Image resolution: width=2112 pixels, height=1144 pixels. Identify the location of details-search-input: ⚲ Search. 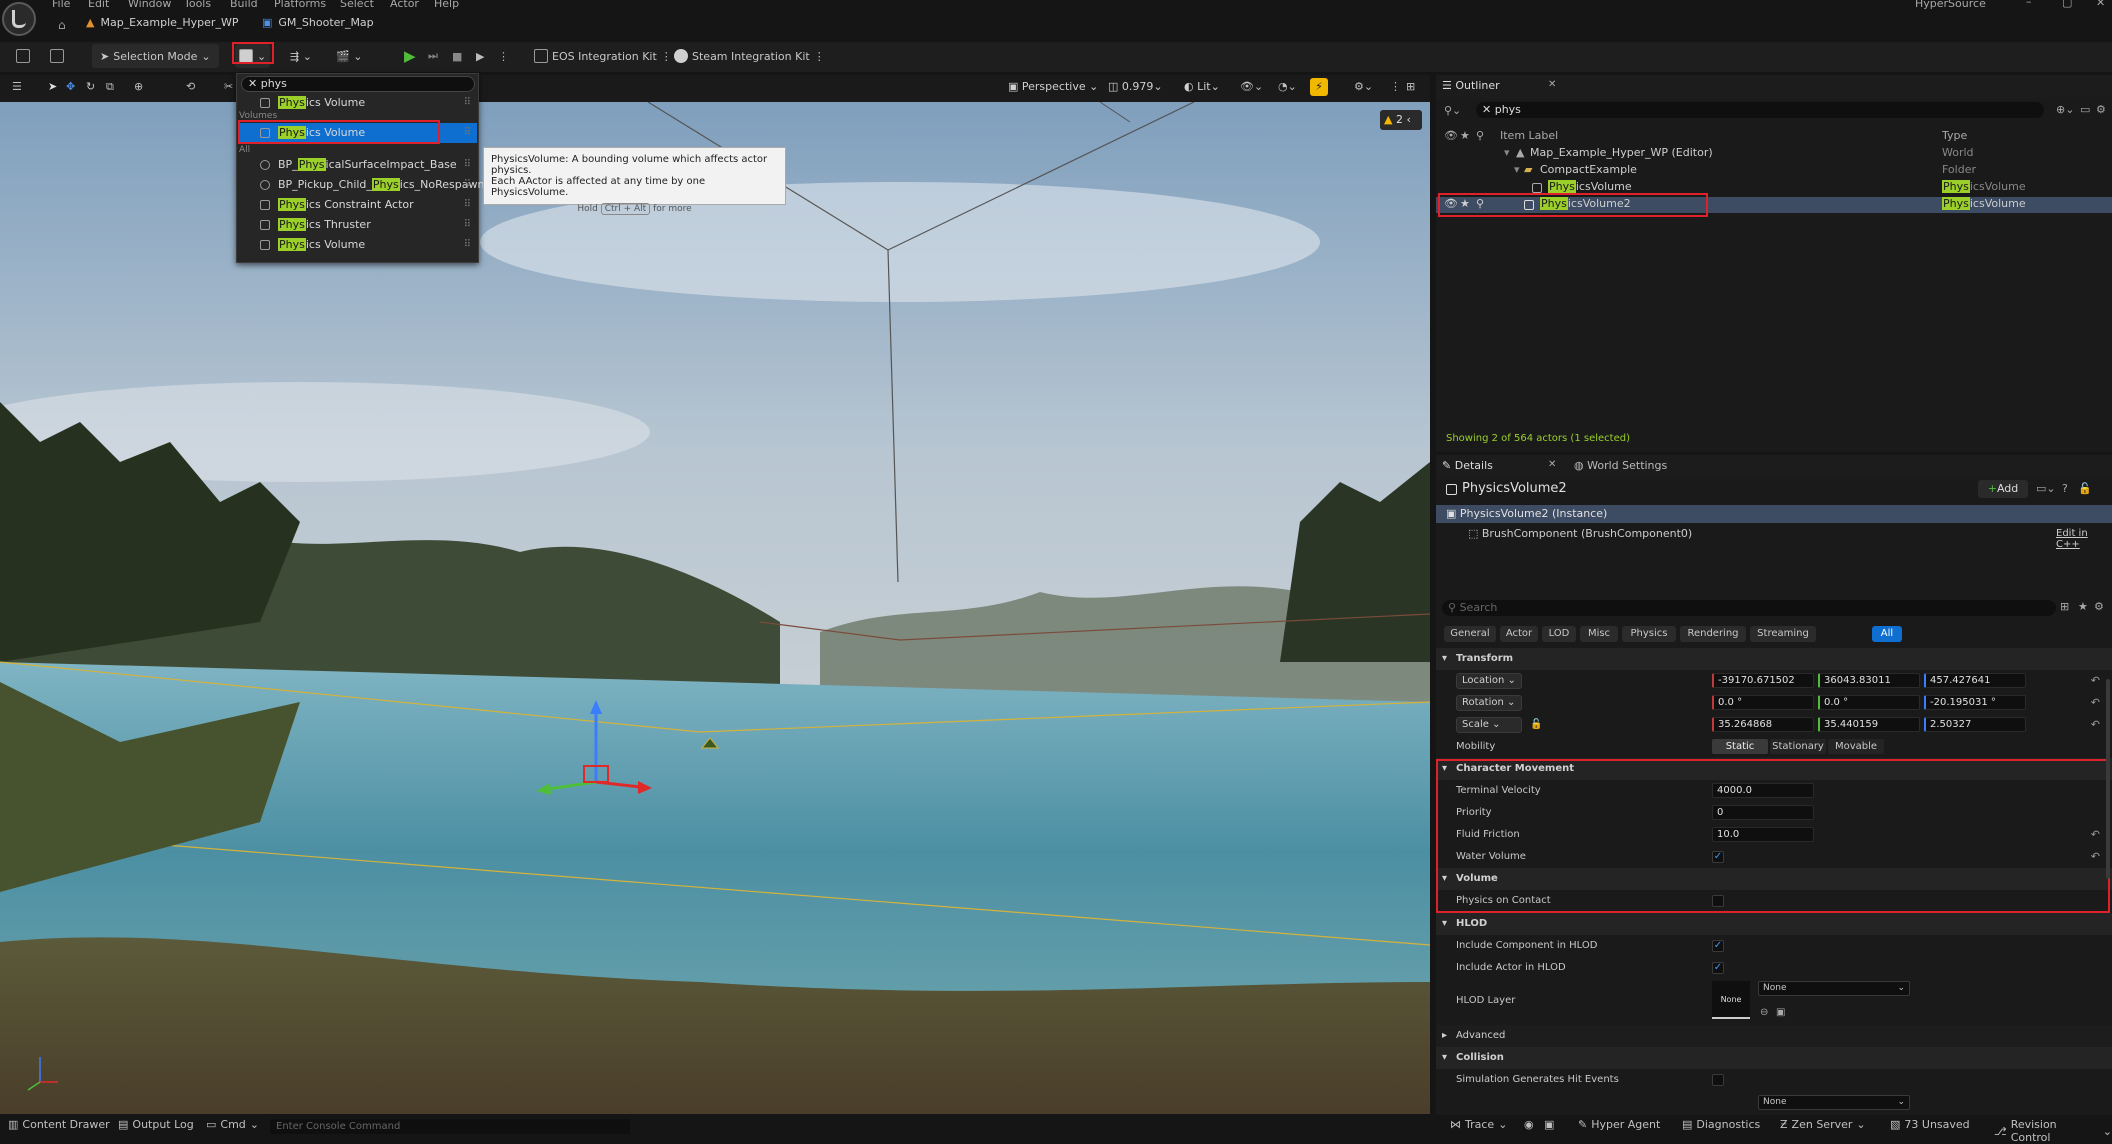
(1749, 608).